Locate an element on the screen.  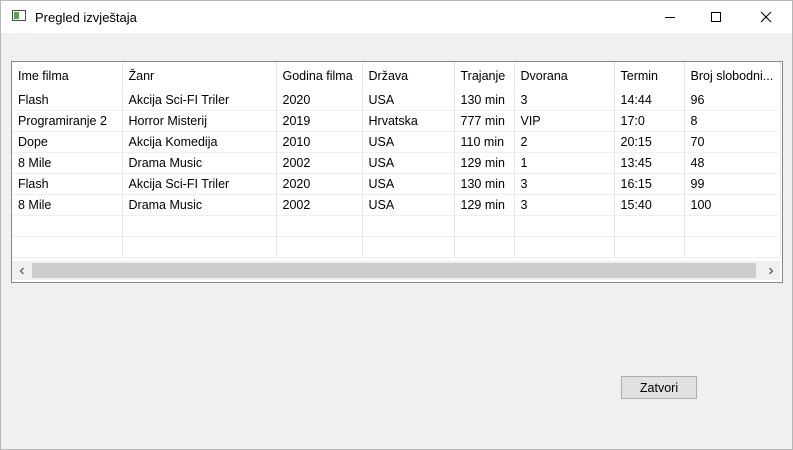
maximize-icon is located at coordinates (716, 17).